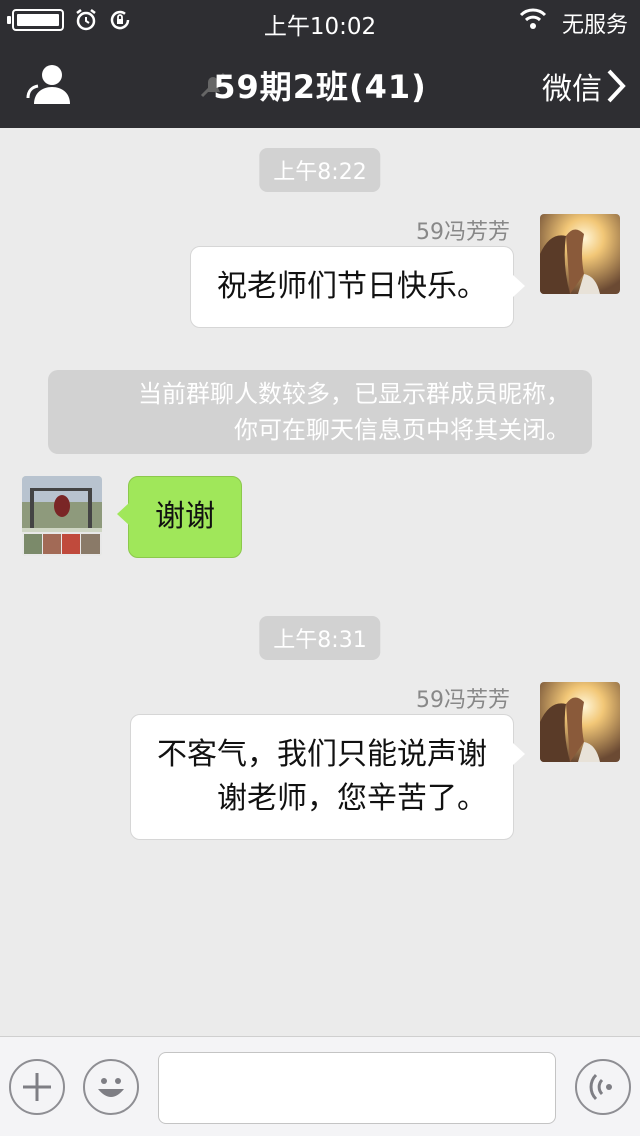  I want to click on smiley-icon, so click(111, 1087).